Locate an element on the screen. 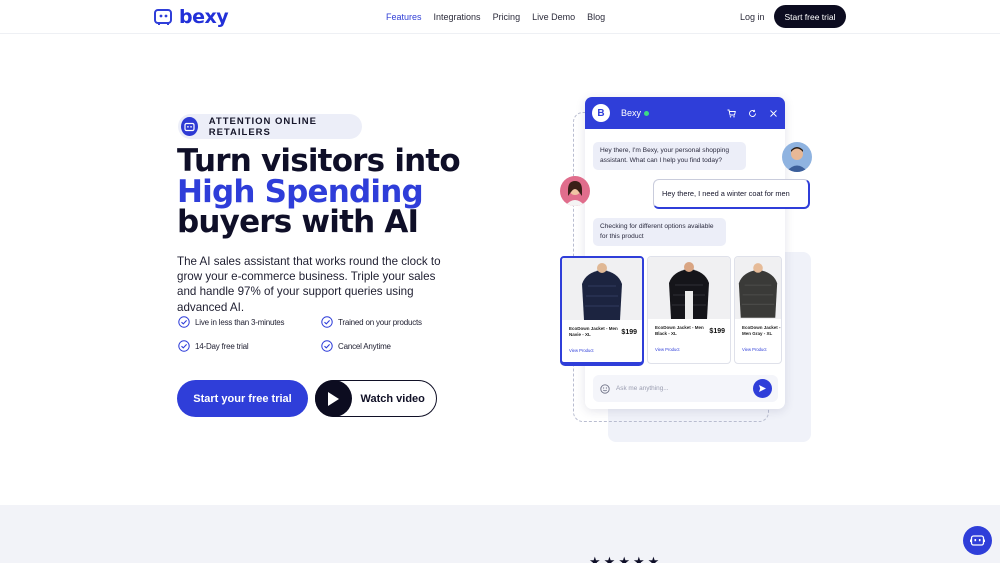 The height and width of the screenshot is (563, 1000). nav-link-features: Features is located at coordinates (404, 17).